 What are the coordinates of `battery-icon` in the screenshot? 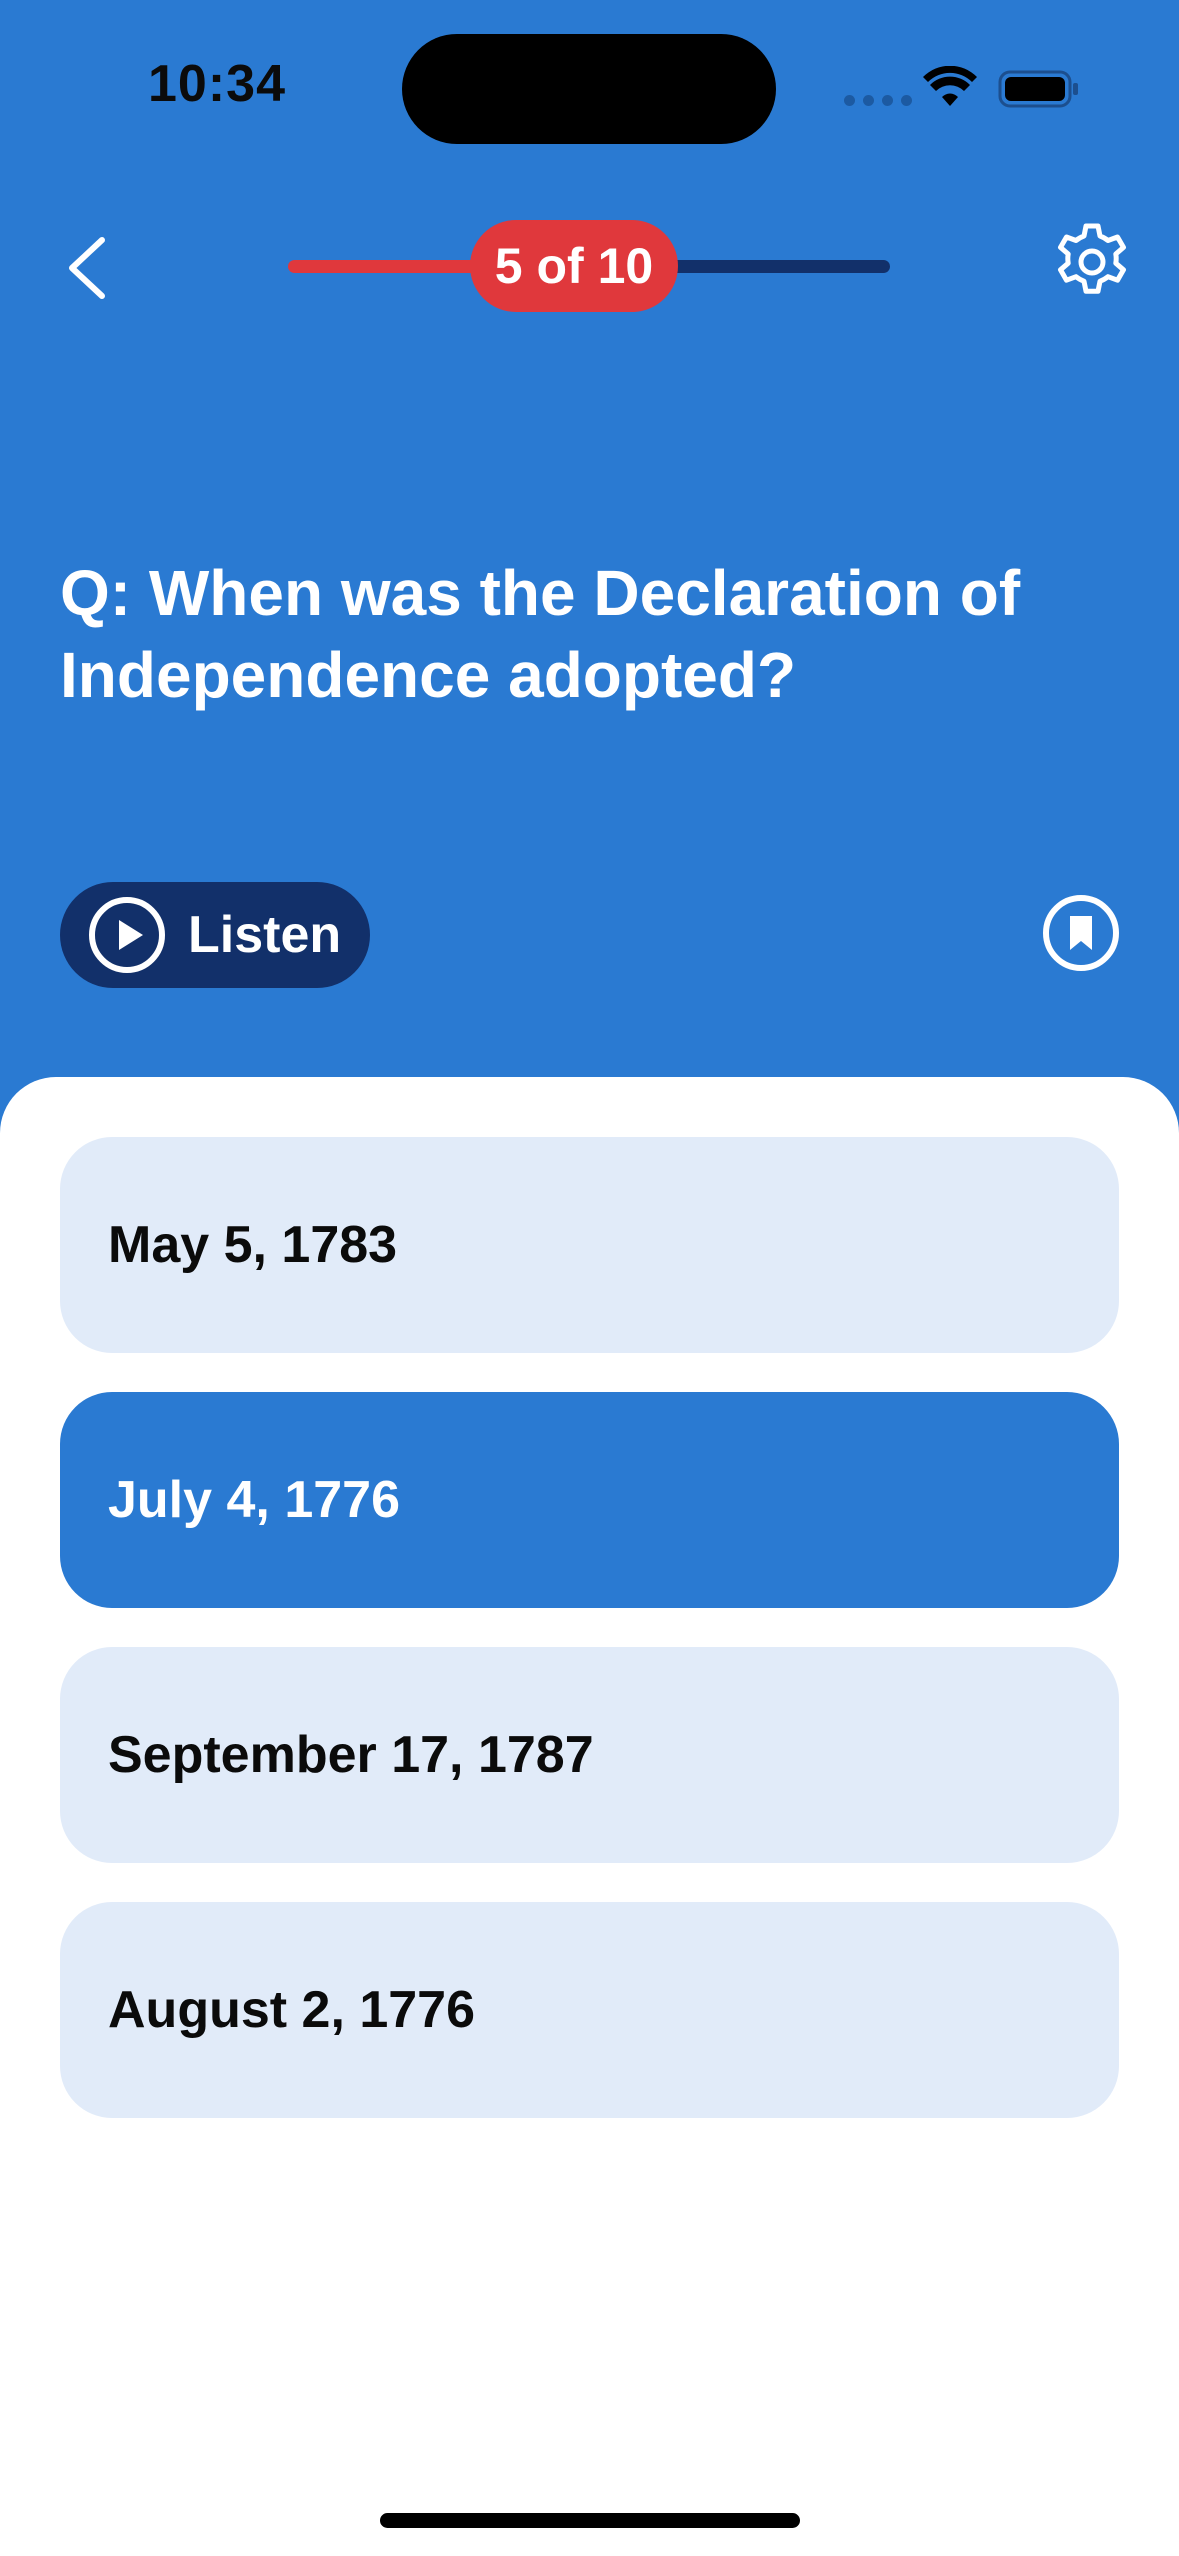 It's located at (1038, 89).